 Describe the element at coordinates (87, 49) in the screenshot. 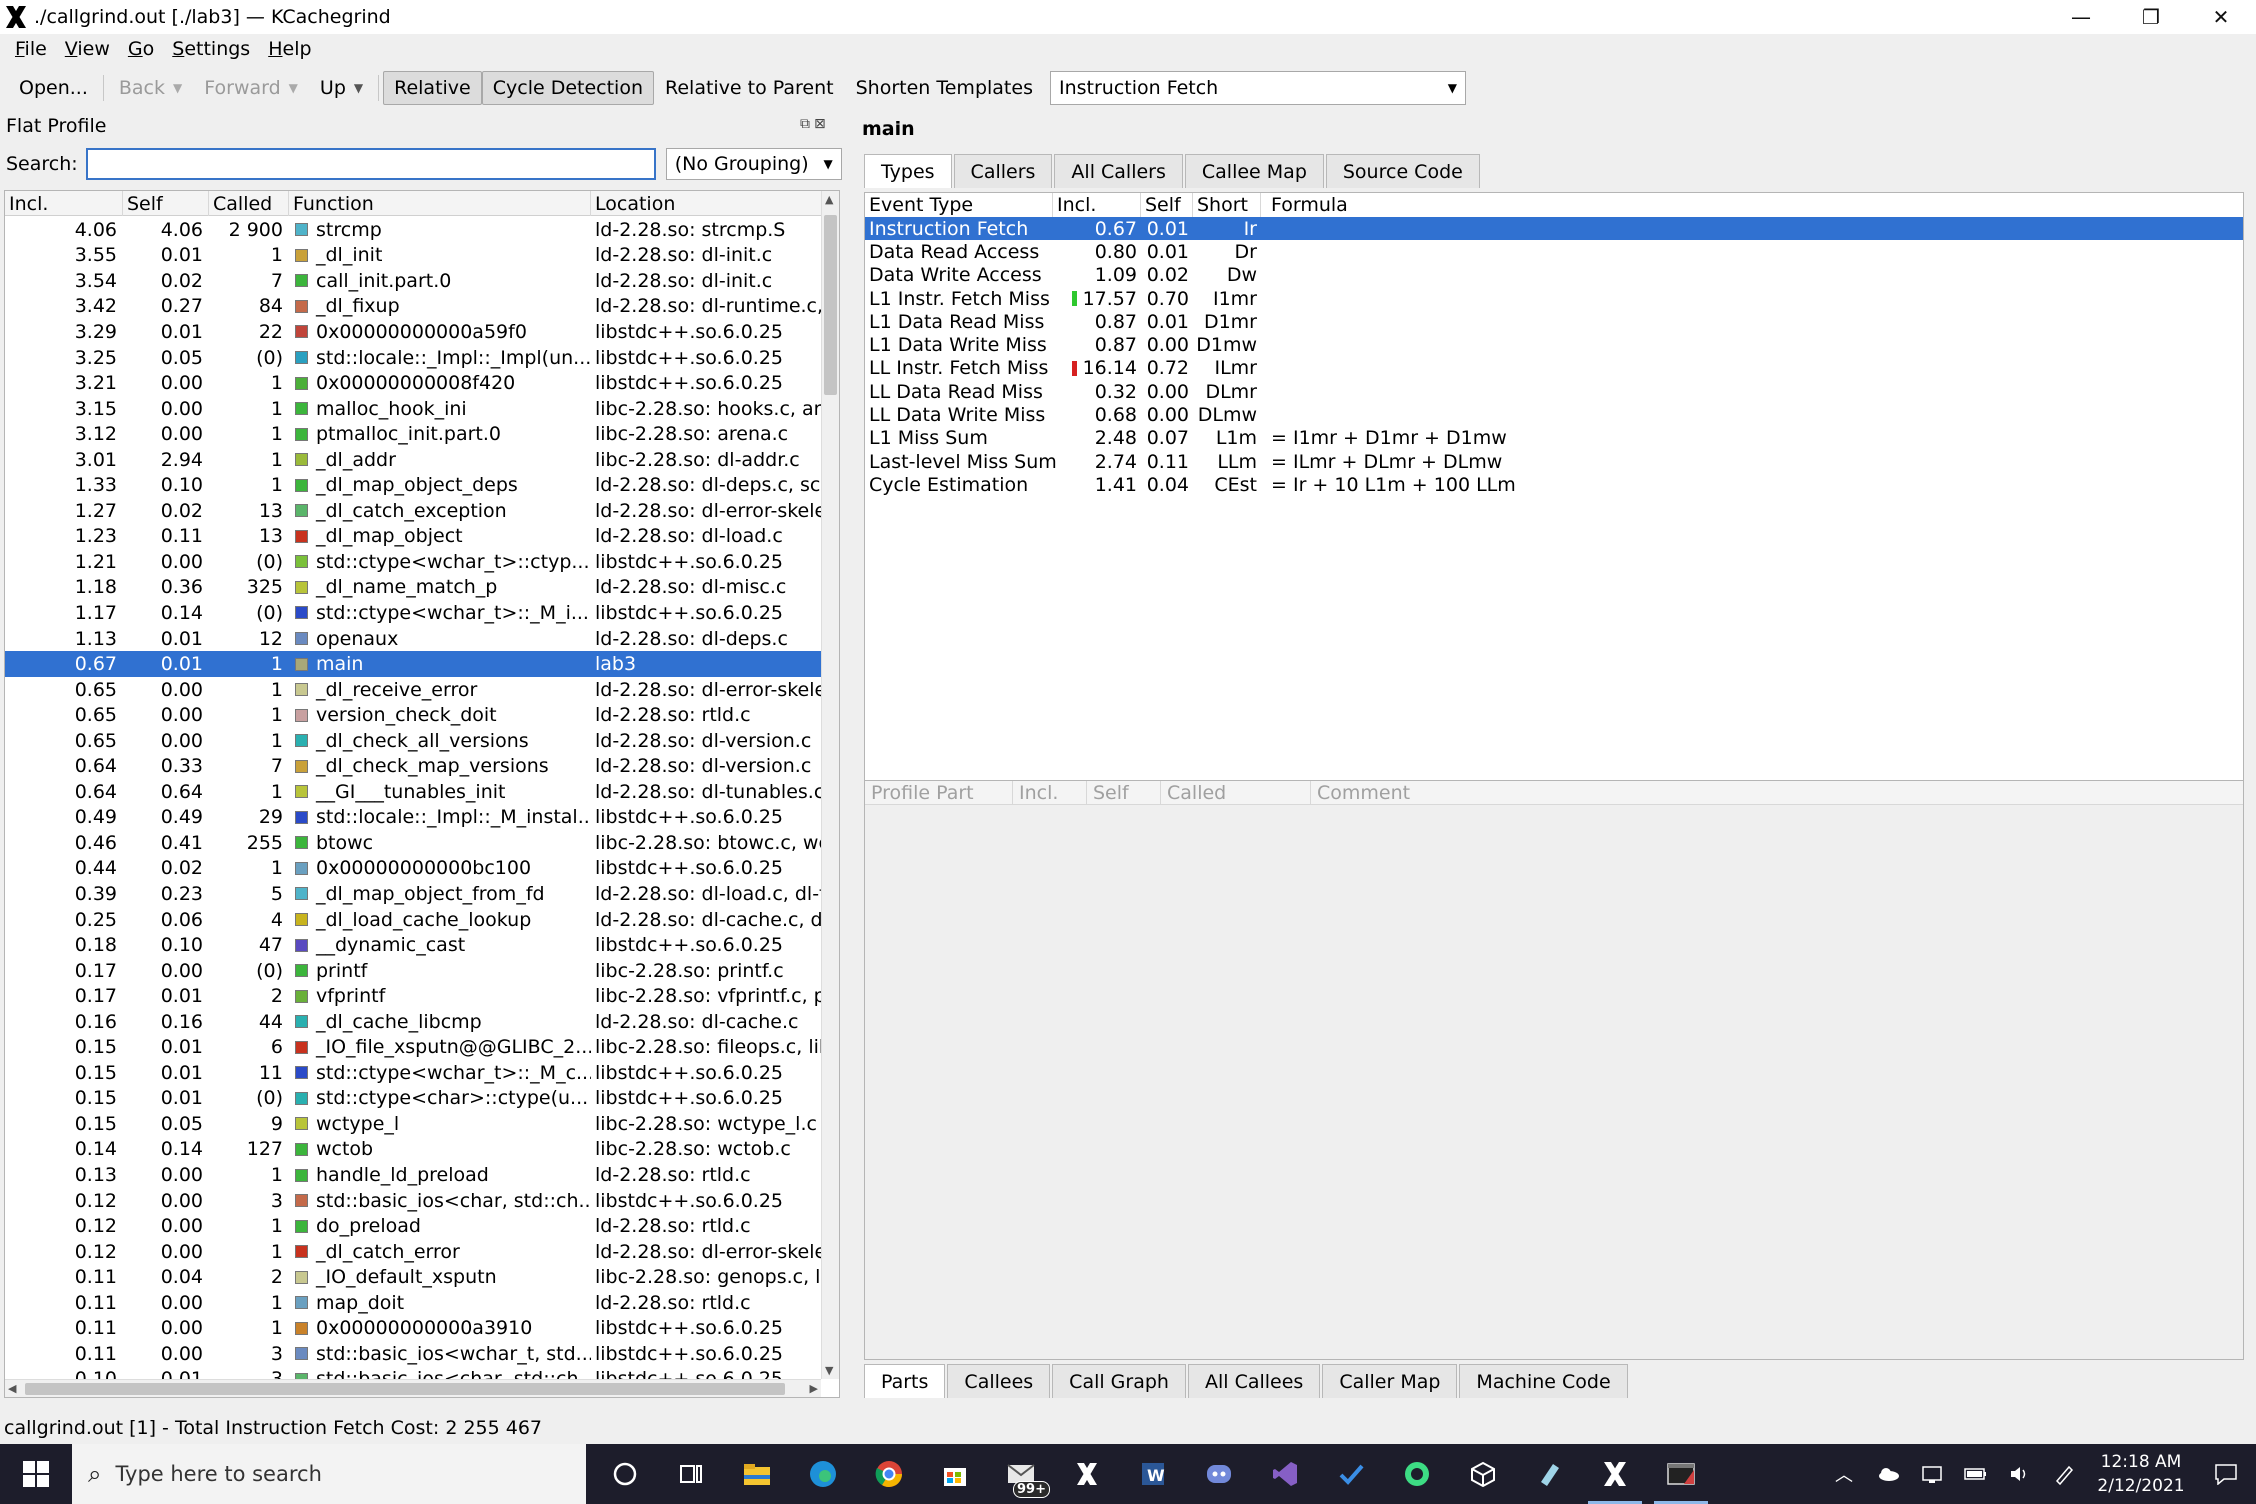

I see `menu-view: View` at that location.